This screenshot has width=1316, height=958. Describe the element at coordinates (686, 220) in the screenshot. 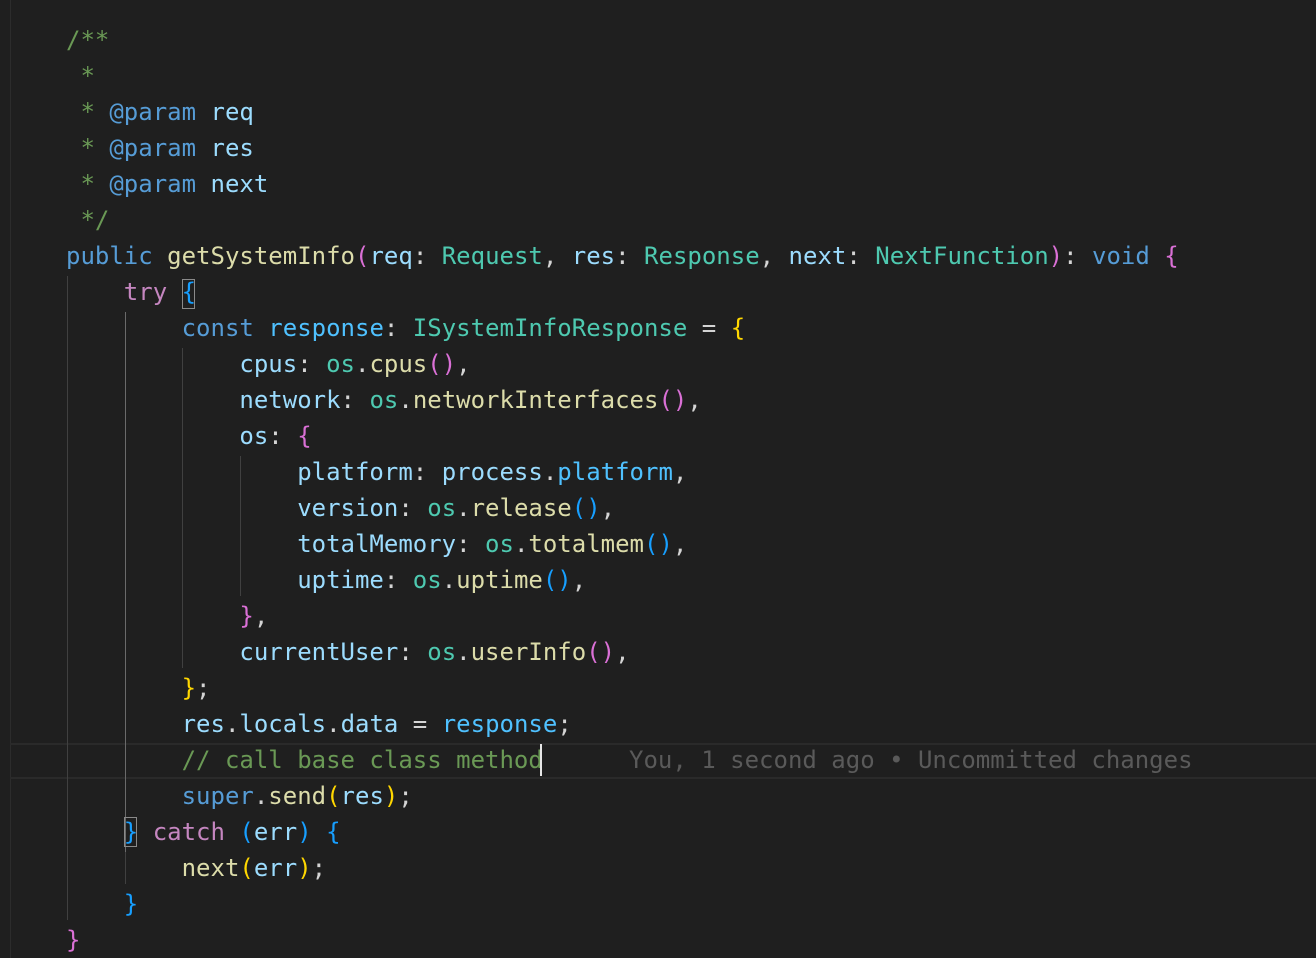

I see `code-line: */` at that location.